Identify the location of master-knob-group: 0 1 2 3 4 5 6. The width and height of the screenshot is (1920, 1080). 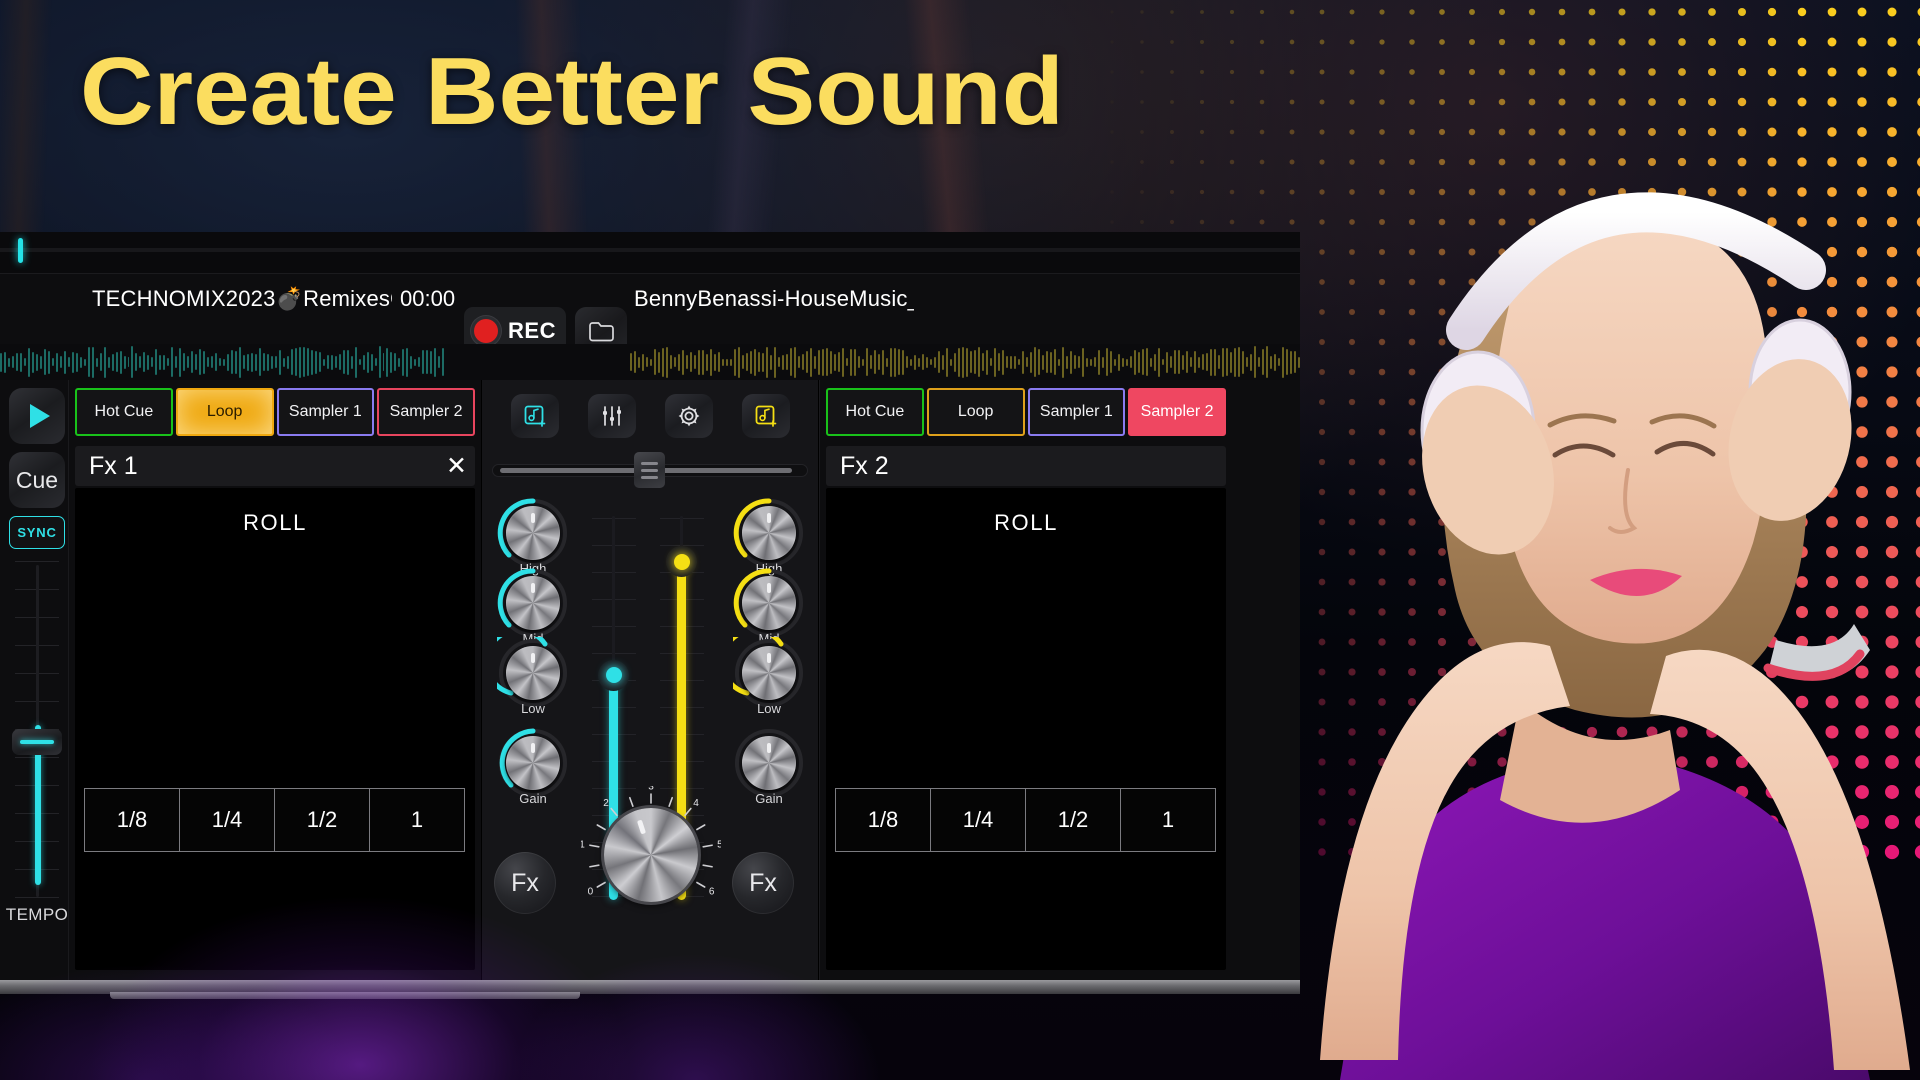
(651, 856).